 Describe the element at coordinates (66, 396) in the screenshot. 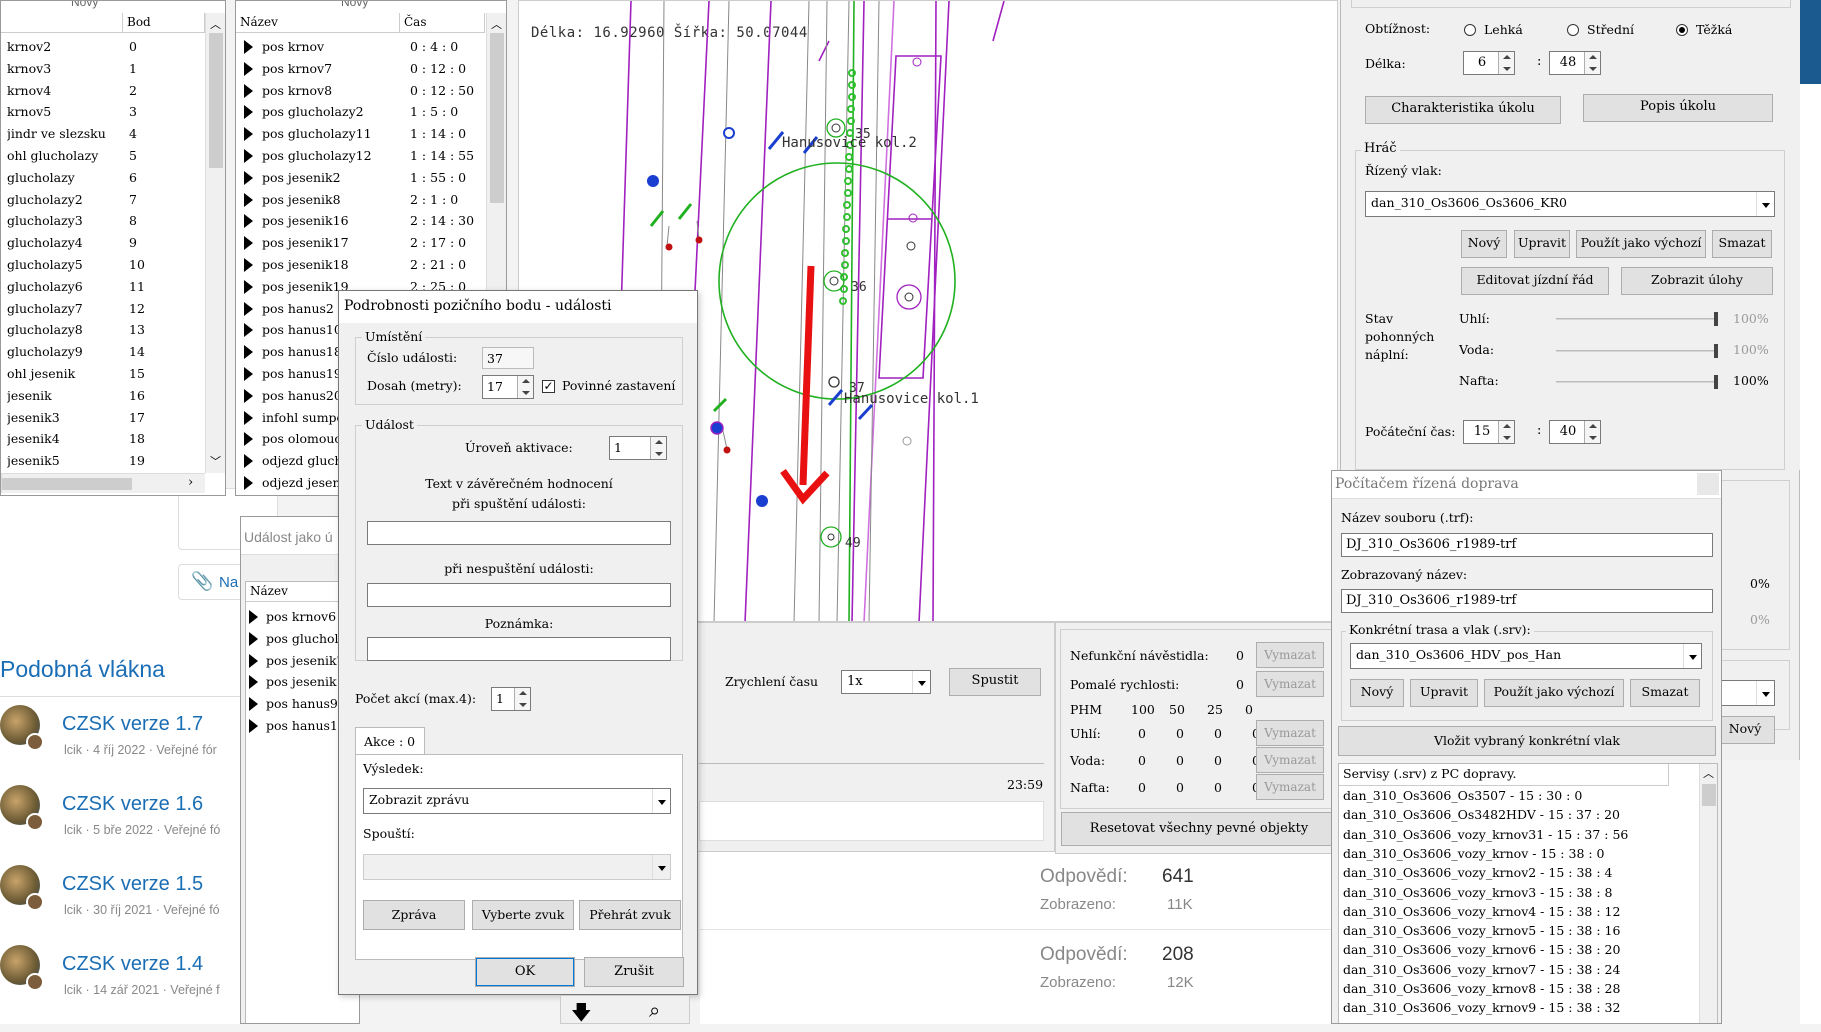

I see `list-item: jesenik` at that location.